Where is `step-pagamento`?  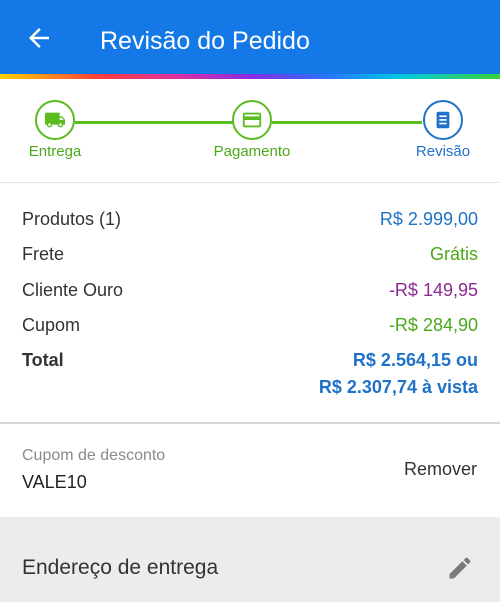 step-pagamento is located at coordinates (252, 120).